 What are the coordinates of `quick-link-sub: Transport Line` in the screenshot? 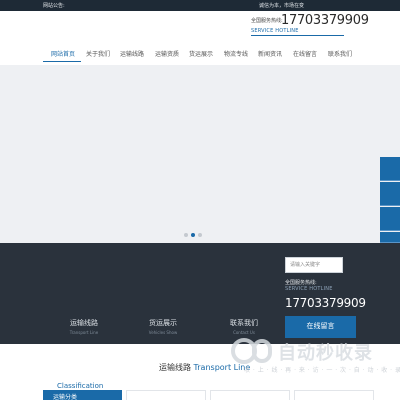 It's located at (84, 332).